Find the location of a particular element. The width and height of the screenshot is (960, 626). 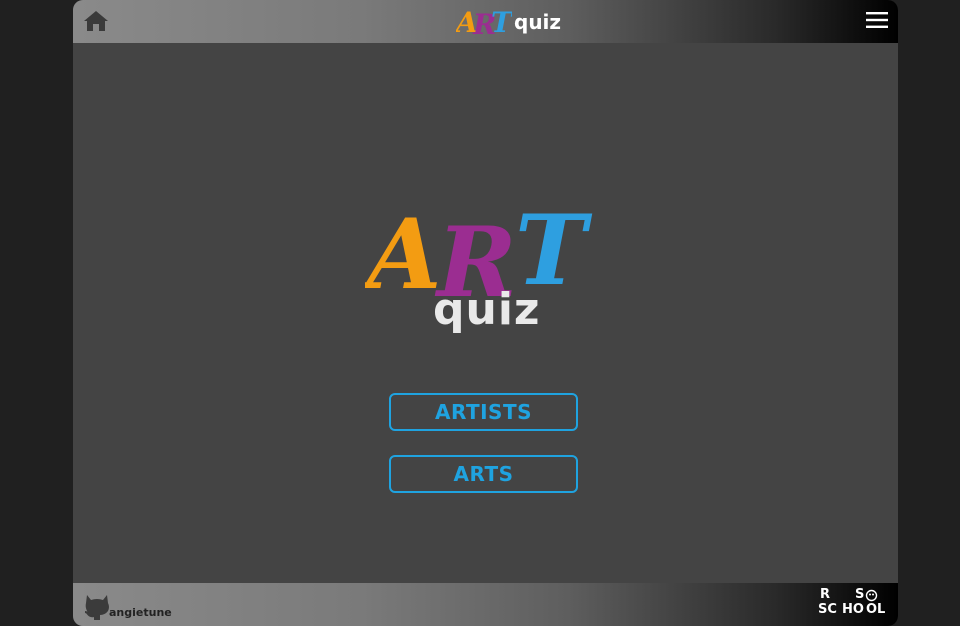

artists-category-button: ARTISTS is located at coordinates (483, 412).